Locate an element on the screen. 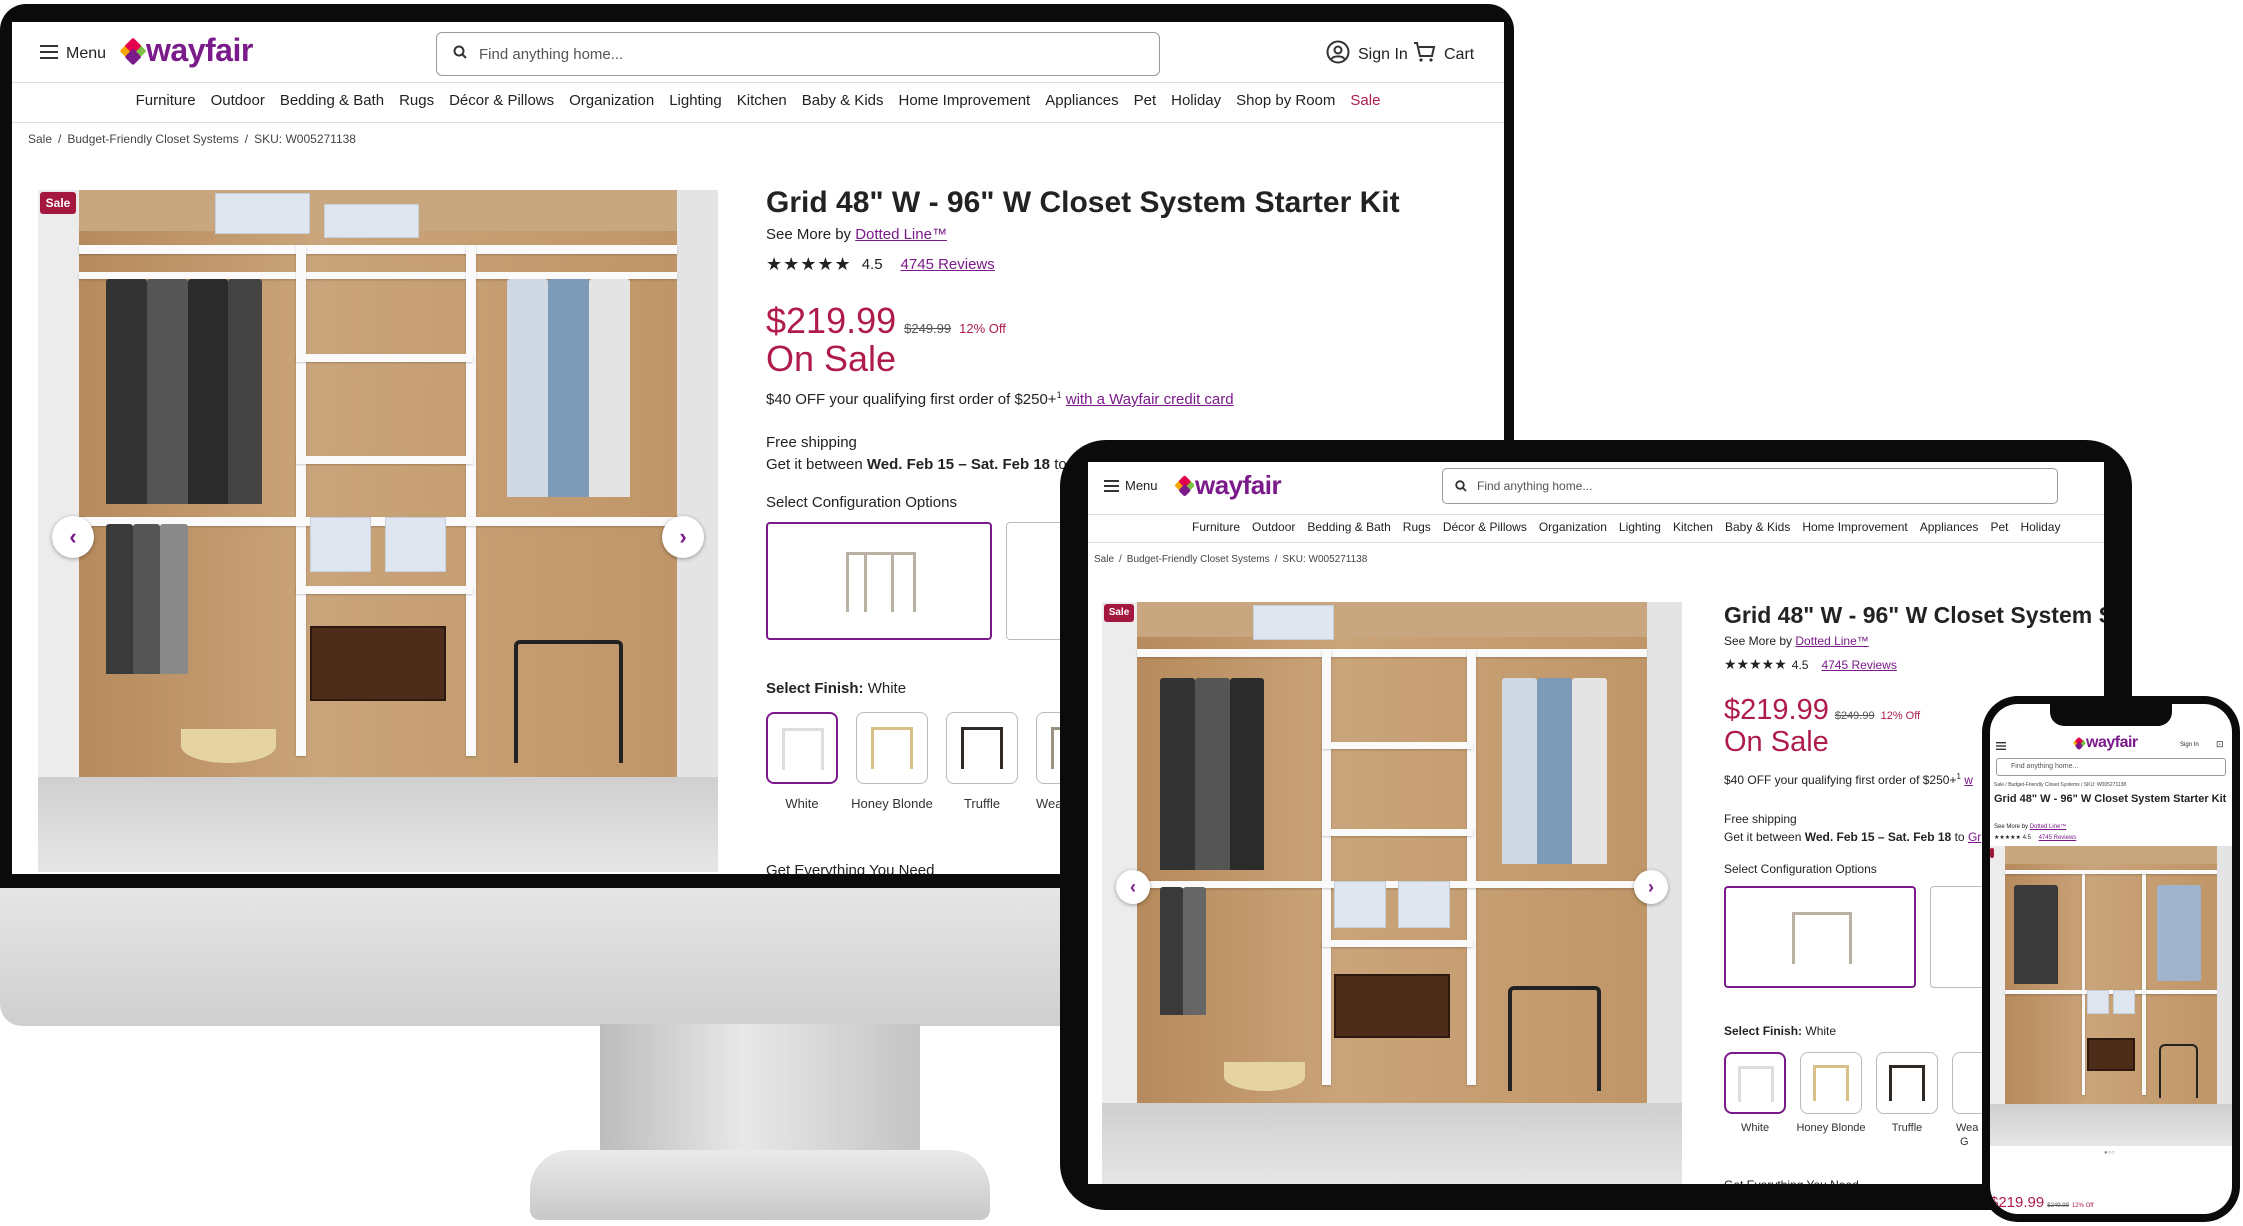  phone-product-image is located at coordinates (2111, 996).